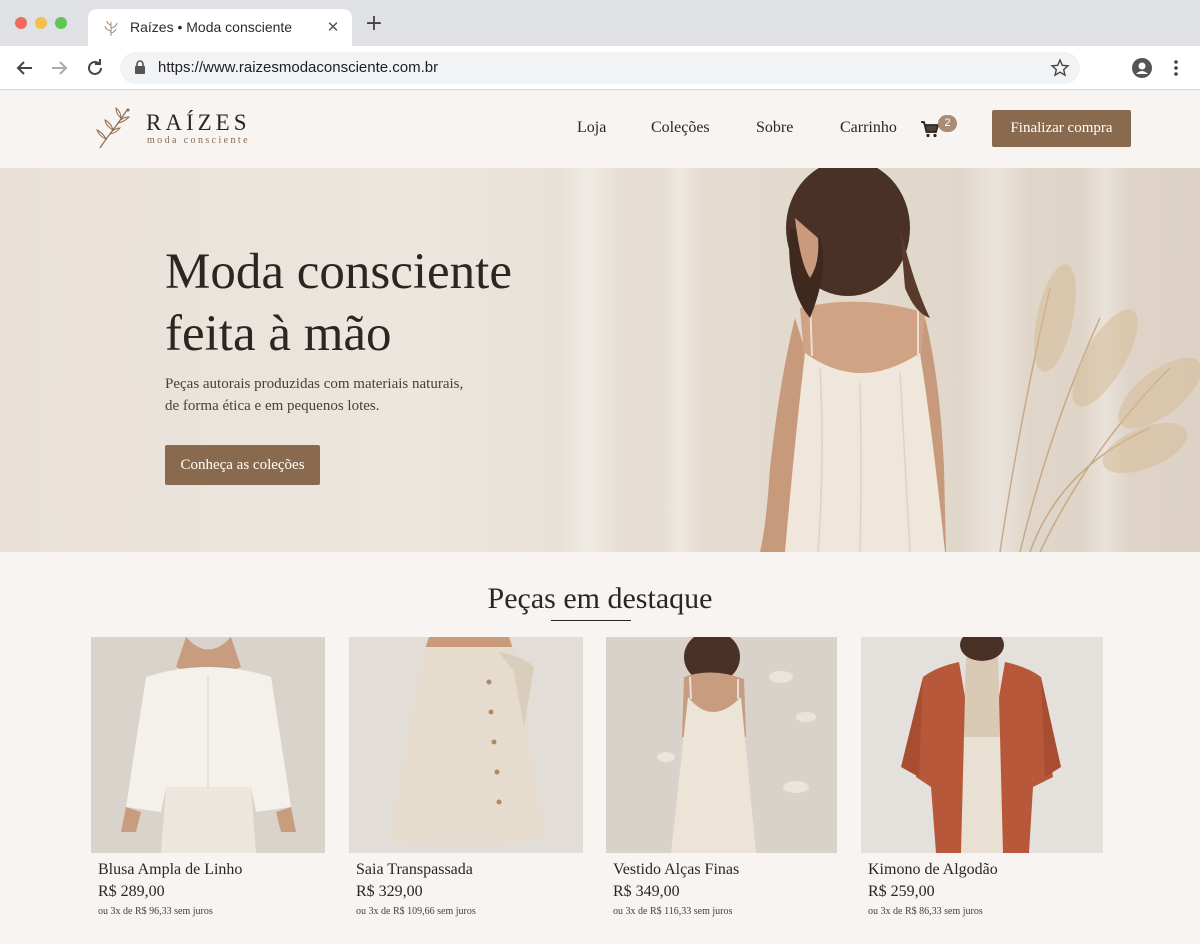  What do you see at coordinates (211, 27) in the screenshot?
I see `tab-title: Raízes • Moda consciente` at bounding box center [211, 27].